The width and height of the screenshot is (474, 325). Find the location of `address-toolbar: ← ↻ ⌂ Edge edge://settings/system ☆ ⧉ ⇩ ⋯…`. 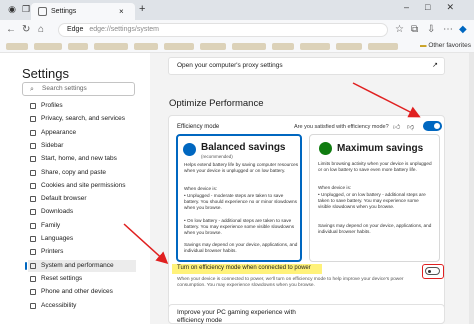

address-toolbar: ← ↻ ⌂ Edge edge://settings/system ☆ ⧉ ⇩ ⋯… is located at coordinates (237, 30).